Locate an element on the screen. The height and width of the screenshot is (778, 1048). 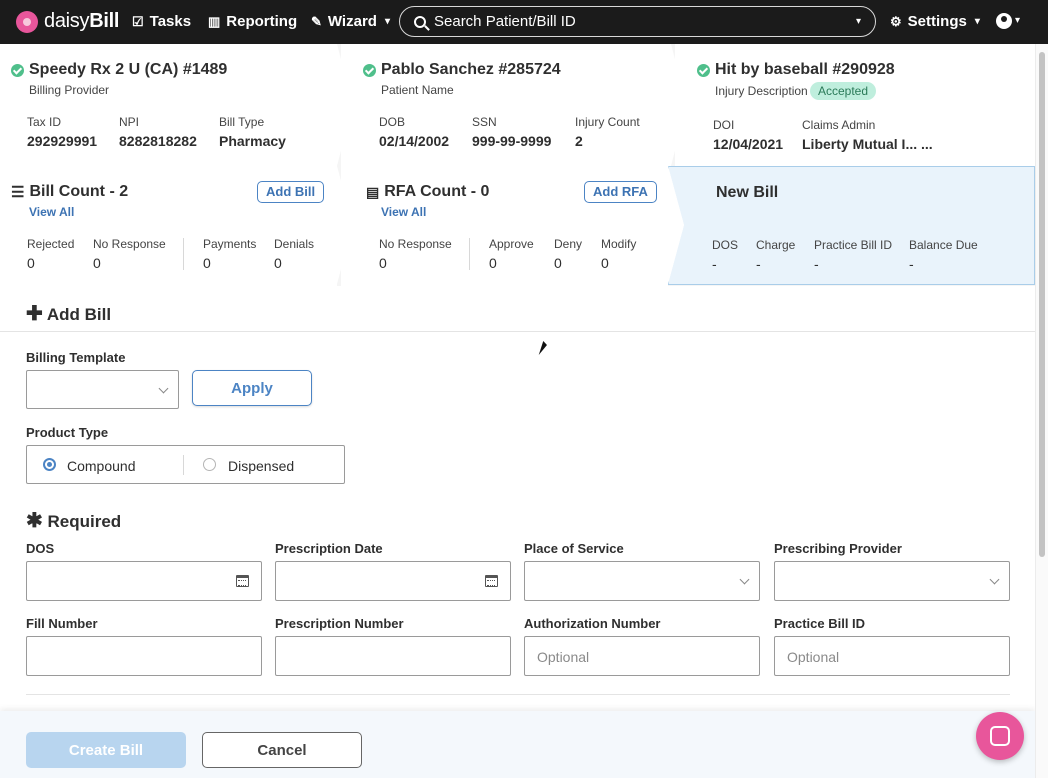
prescription-number-input is located at coordinates (393, 656).